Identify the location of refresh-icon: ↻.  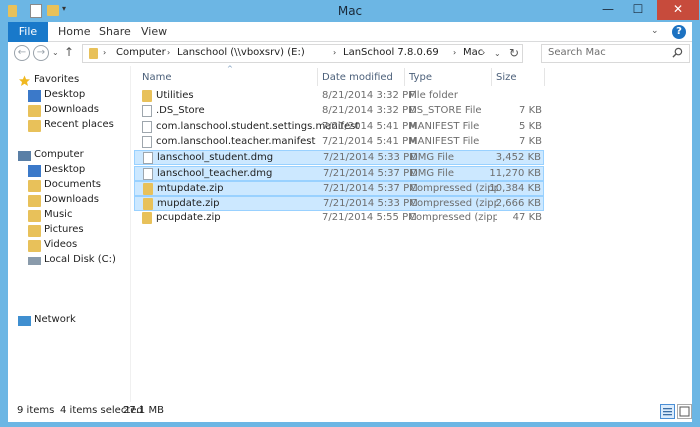
(514, 53).